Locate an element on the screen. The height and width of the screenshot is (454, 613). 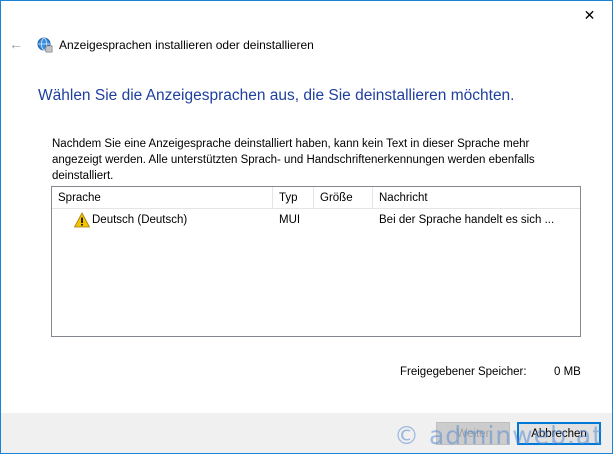
watermark: © adminweb.at is located at coordinates (499, 435).